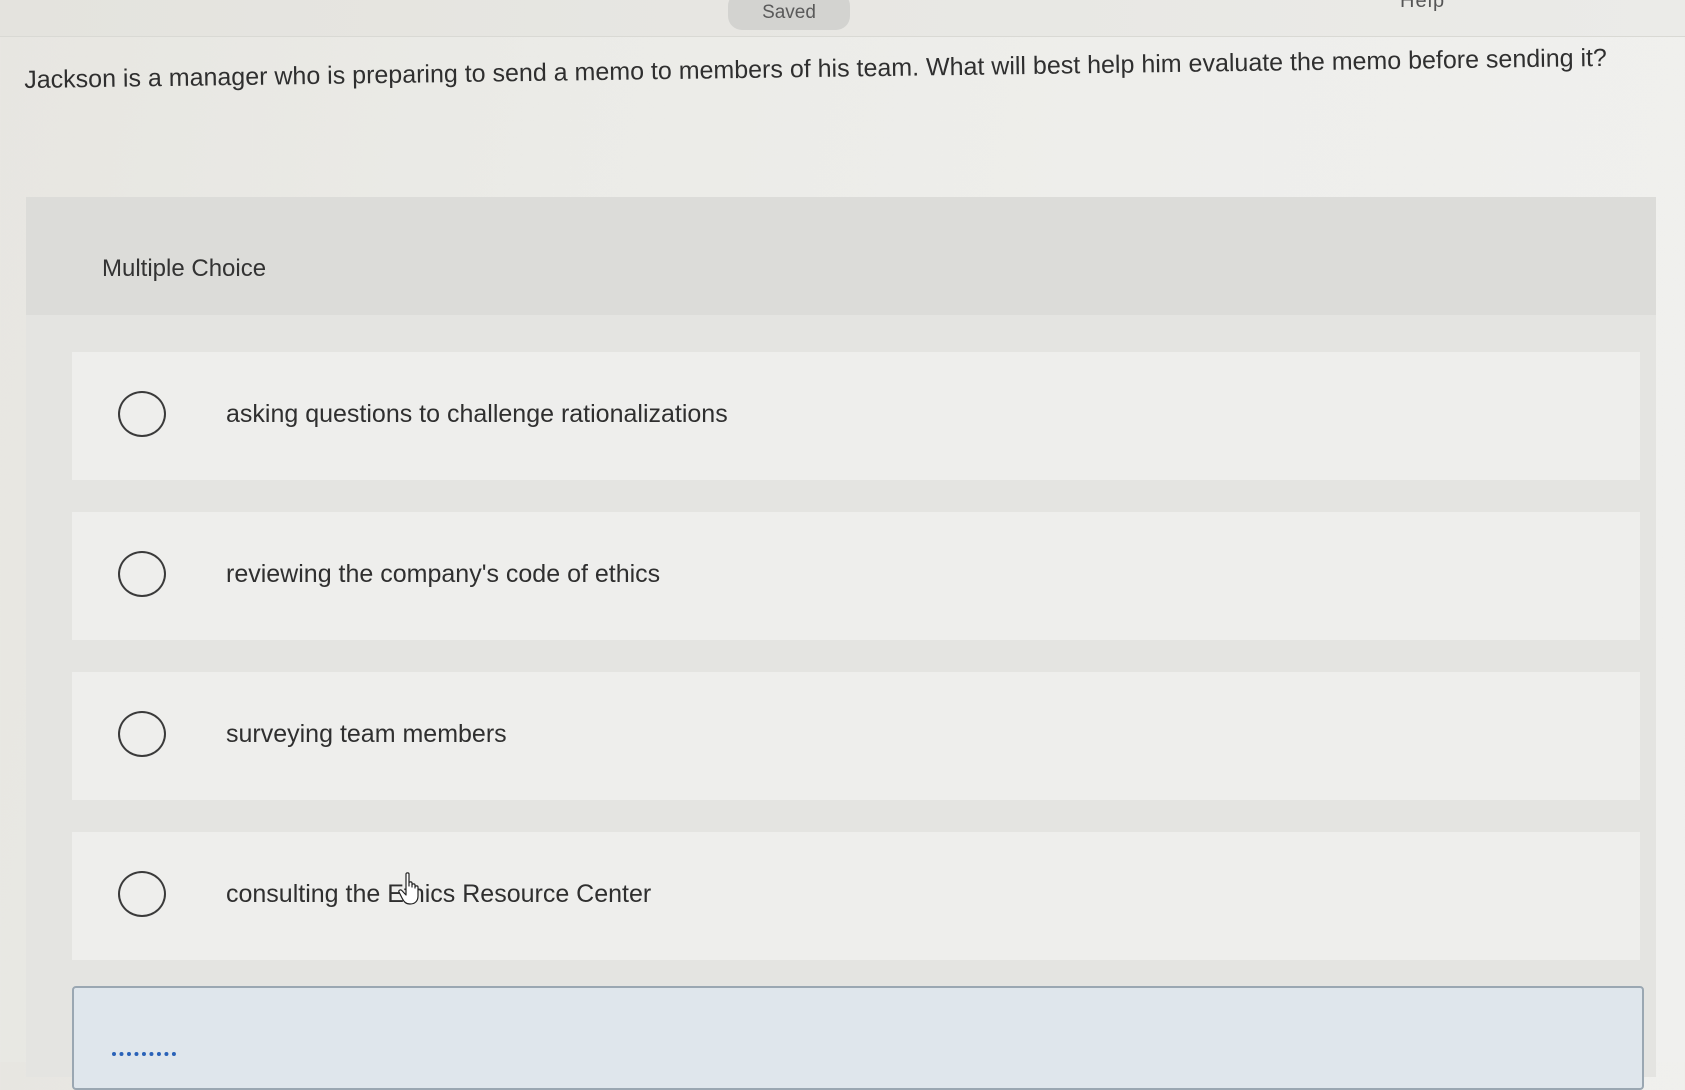  Describe the element at coordinates (1422, 6) in the screenshot. I see `help-link: Help` at that location.